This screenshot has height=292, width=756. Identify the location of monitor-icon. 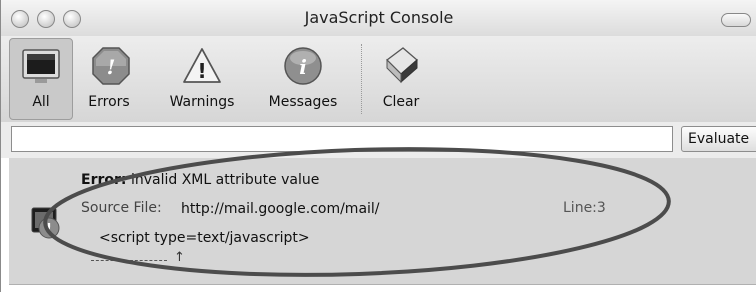
(41, 66).